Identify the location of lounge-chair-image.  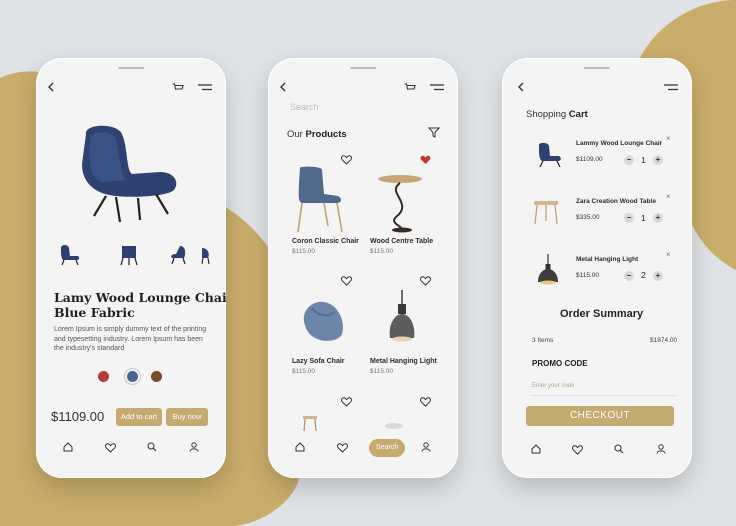
(129, 174).